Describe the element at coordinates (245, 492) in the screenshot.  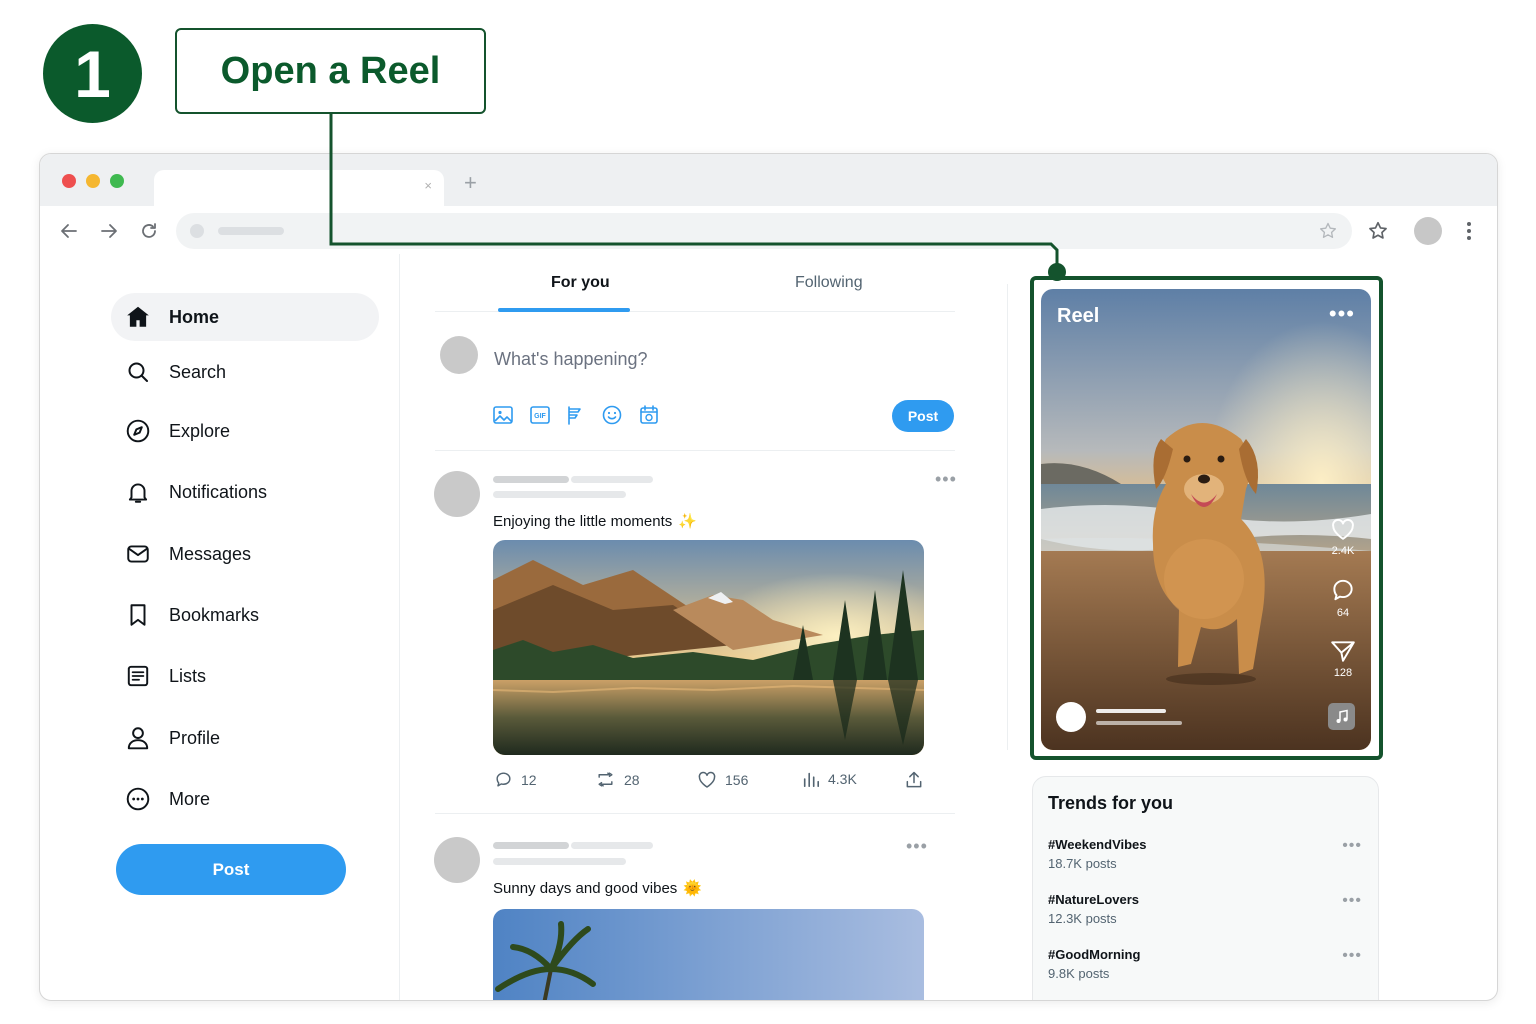
I see `sidebar-item-notifications: Notifications` at that location.